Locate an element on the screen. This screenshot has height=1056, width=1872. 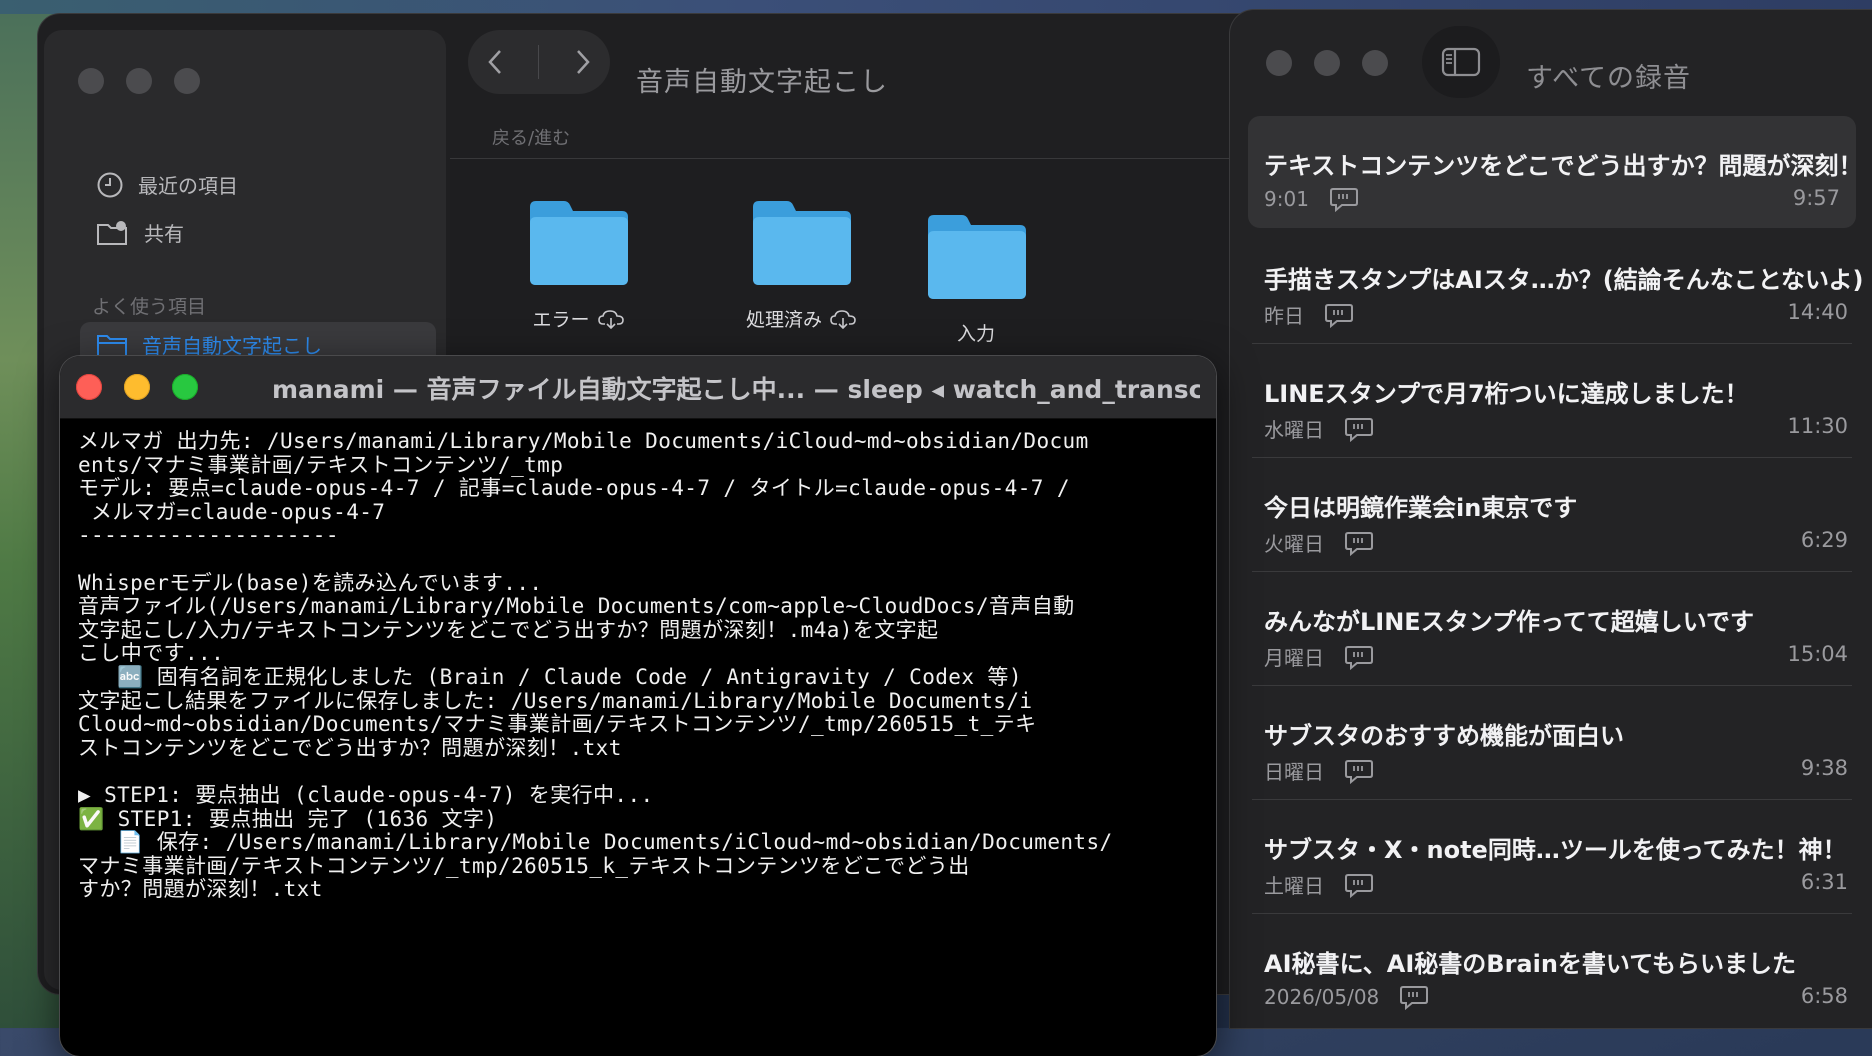
recording-item: サブスタのおすすめ機能が面白い 日曜日 9:38 is located at coordinates (1552, 743).